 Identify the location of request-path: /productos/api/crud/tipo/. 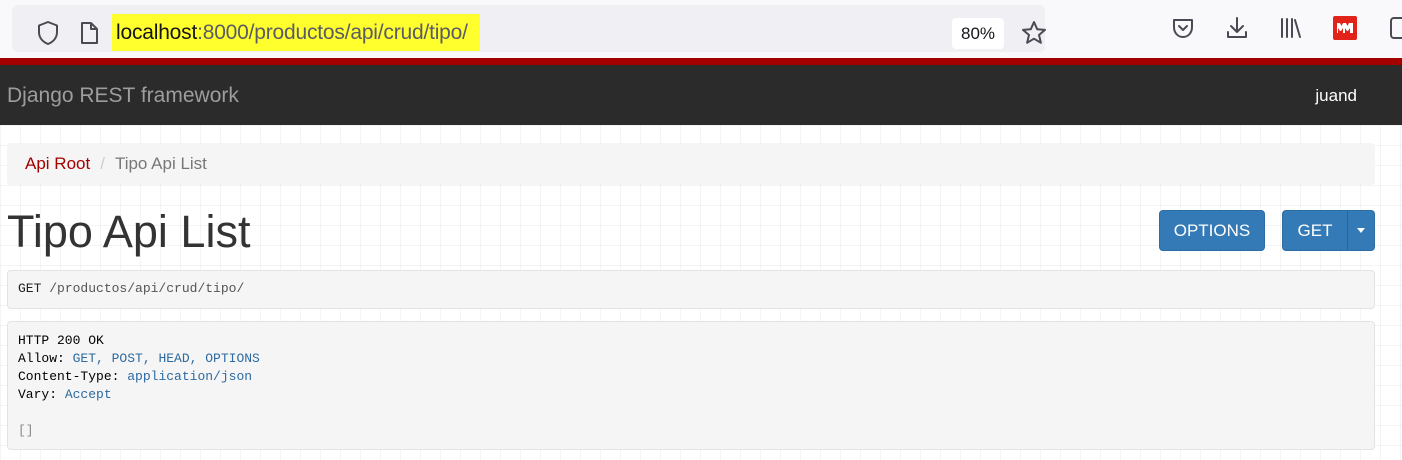
(147, 288).